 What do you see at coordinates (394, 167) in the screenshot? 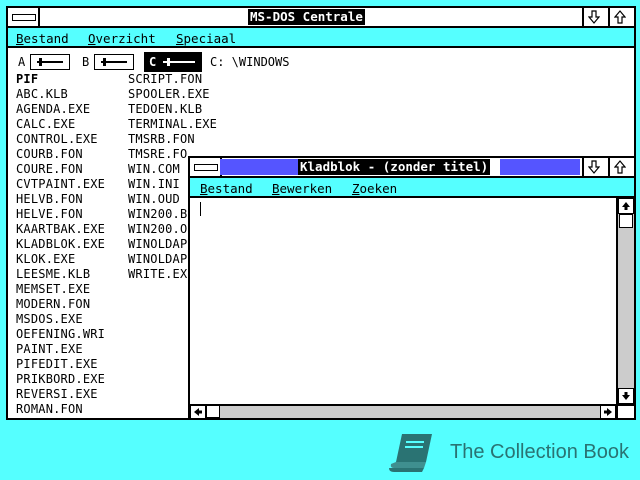
I see `kladblok-window-title: Kladblok - (zonder titel)` at bounding box center [394, 167].